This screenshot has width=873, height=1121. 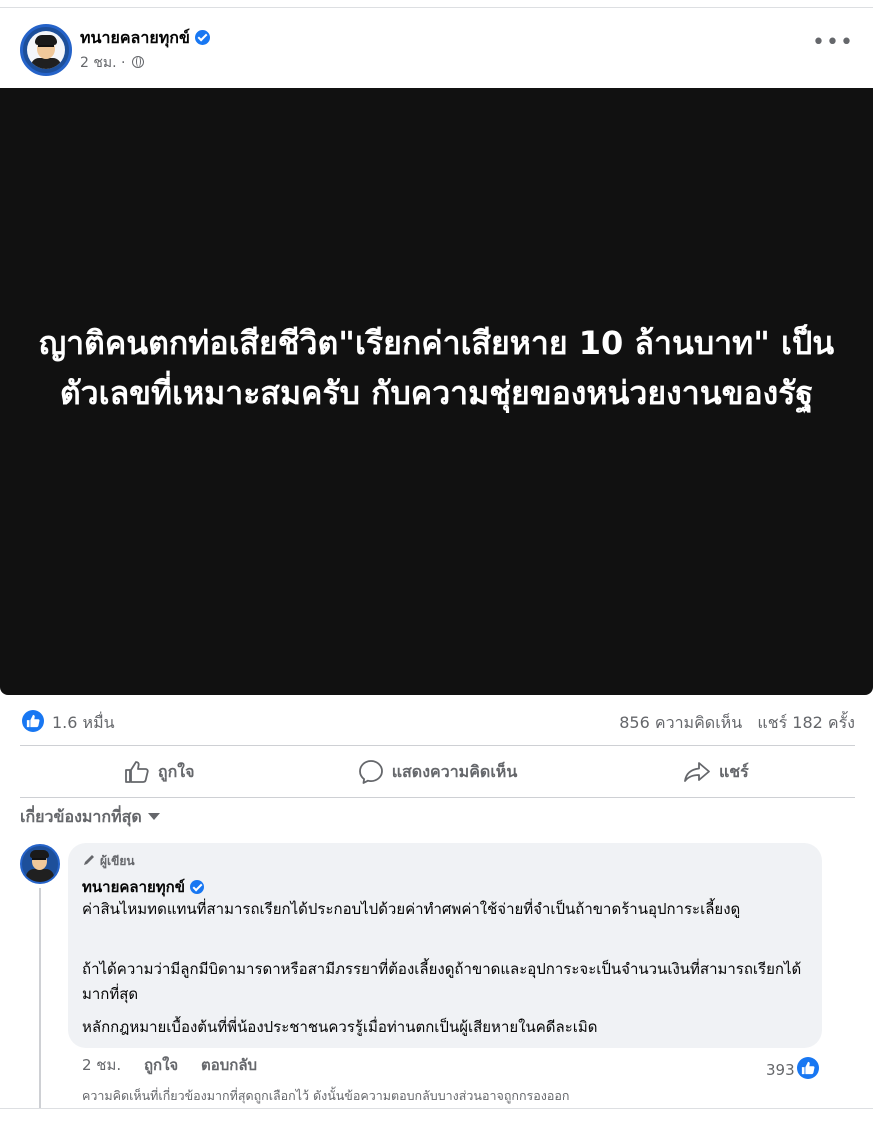 What do you see at coordinates (83, 723) in the screenshot?
I see `reaction-count: 1.6 หมื่น` at bounding box center [83, 723].